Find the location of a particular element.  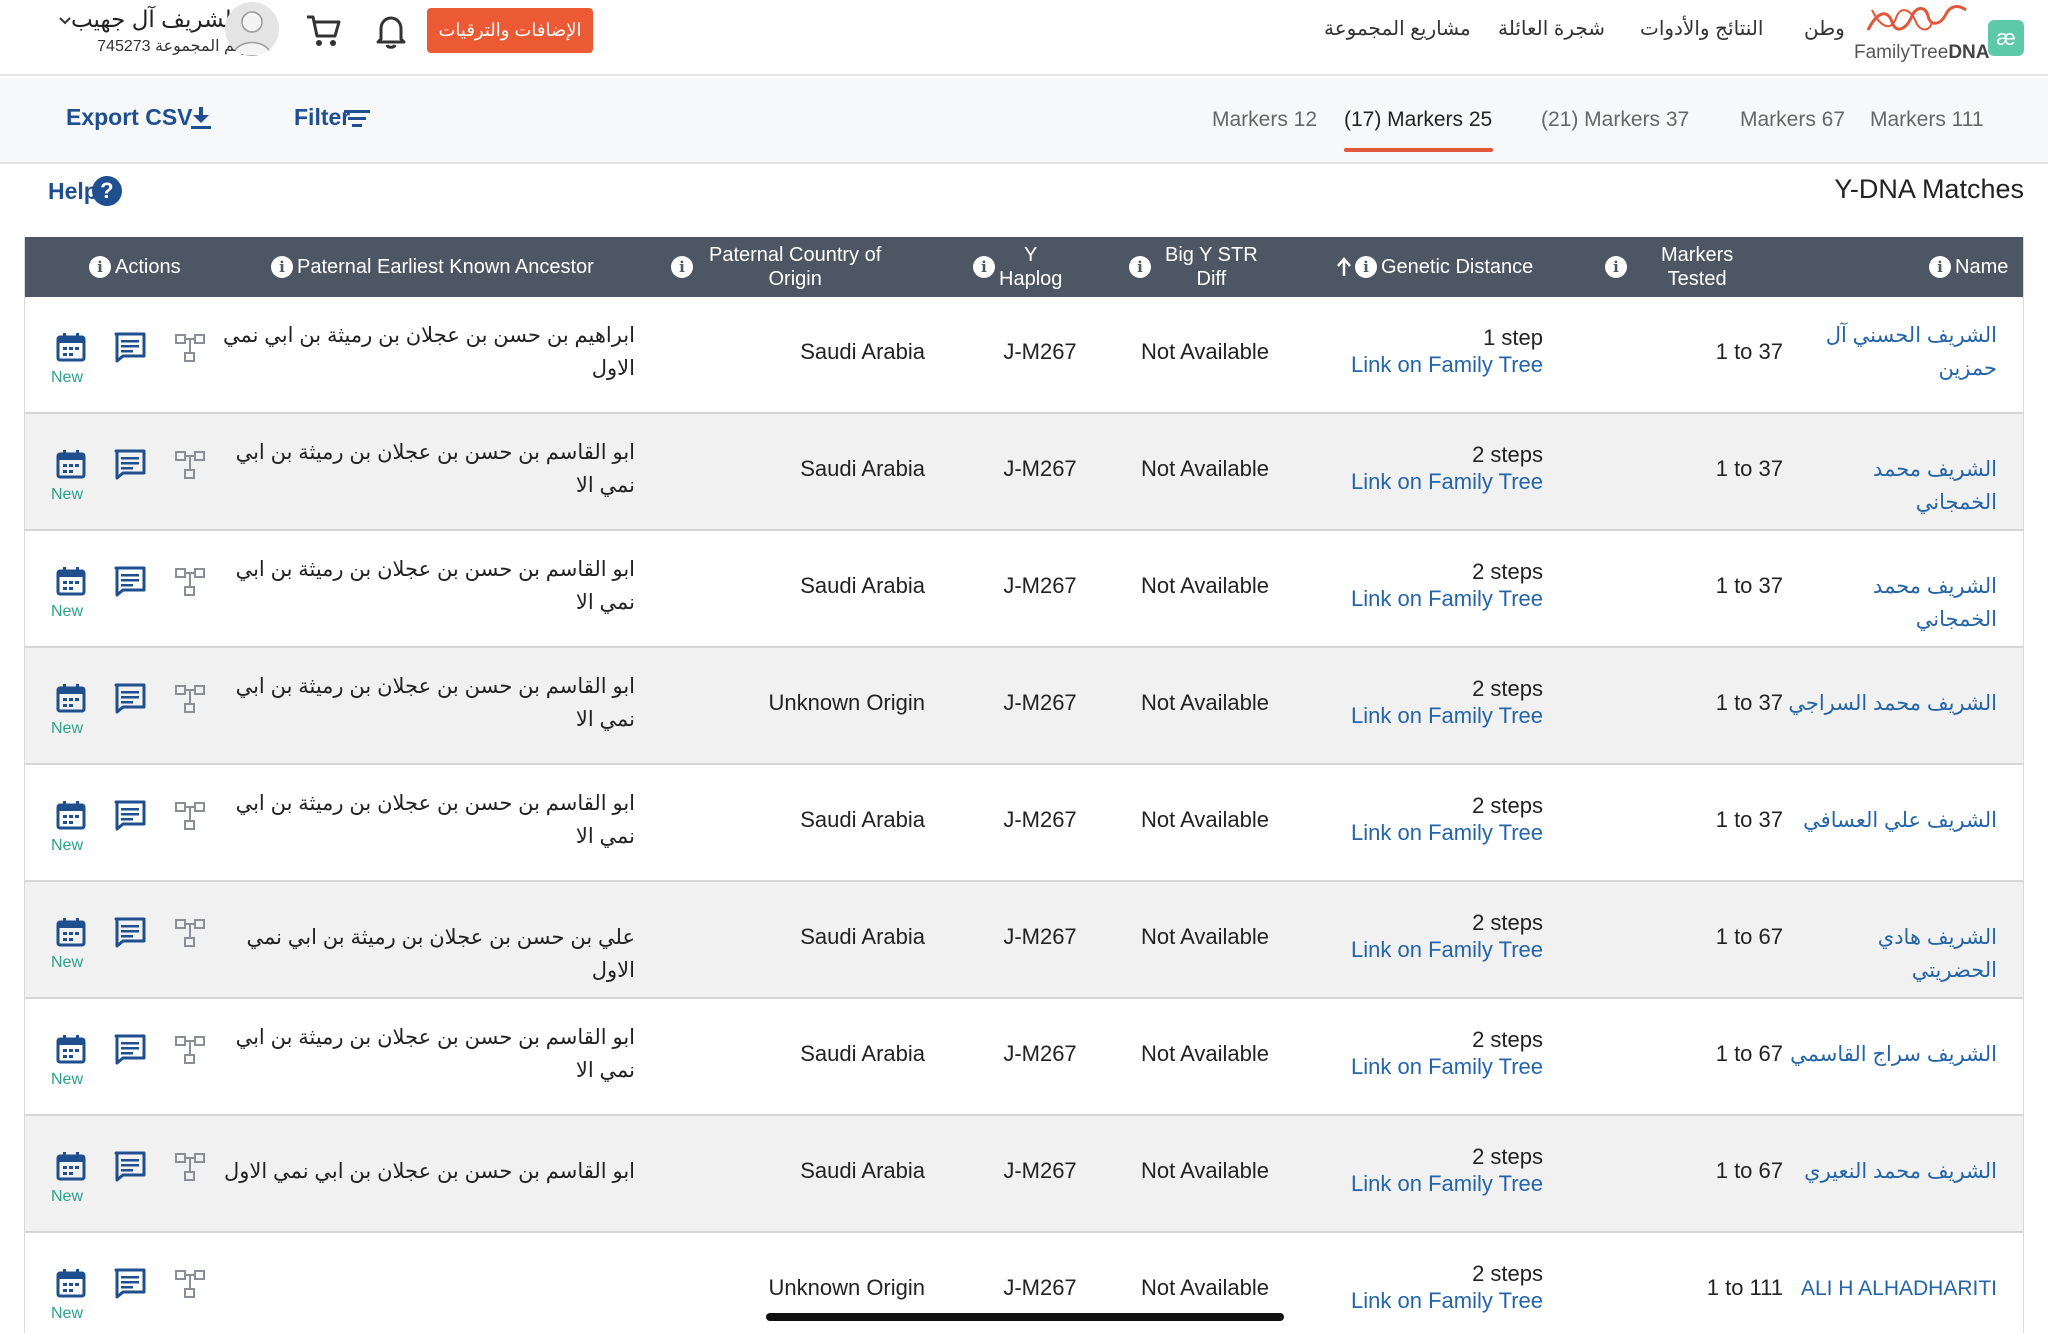

cart-icon is located at coordinates (323, 30).